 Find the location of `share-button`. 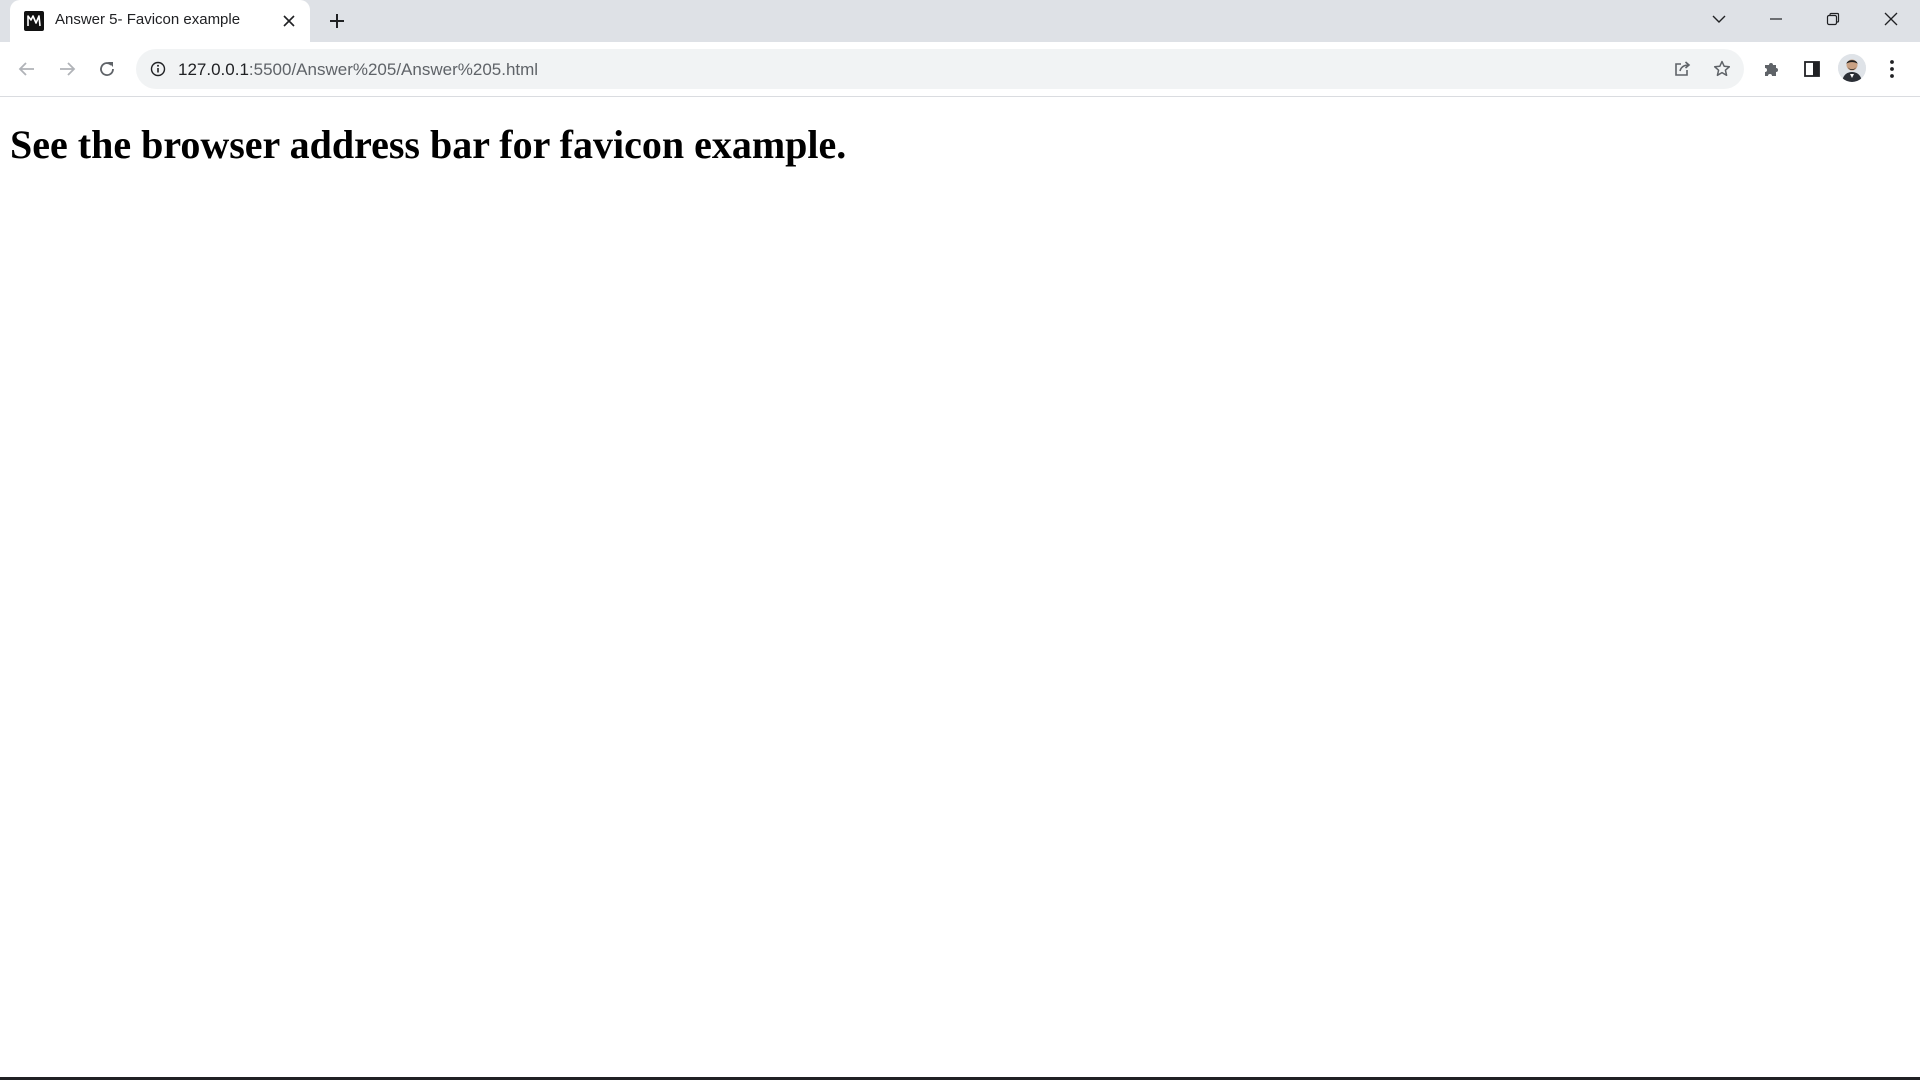

share-button is located at coordinates (1682, 69).